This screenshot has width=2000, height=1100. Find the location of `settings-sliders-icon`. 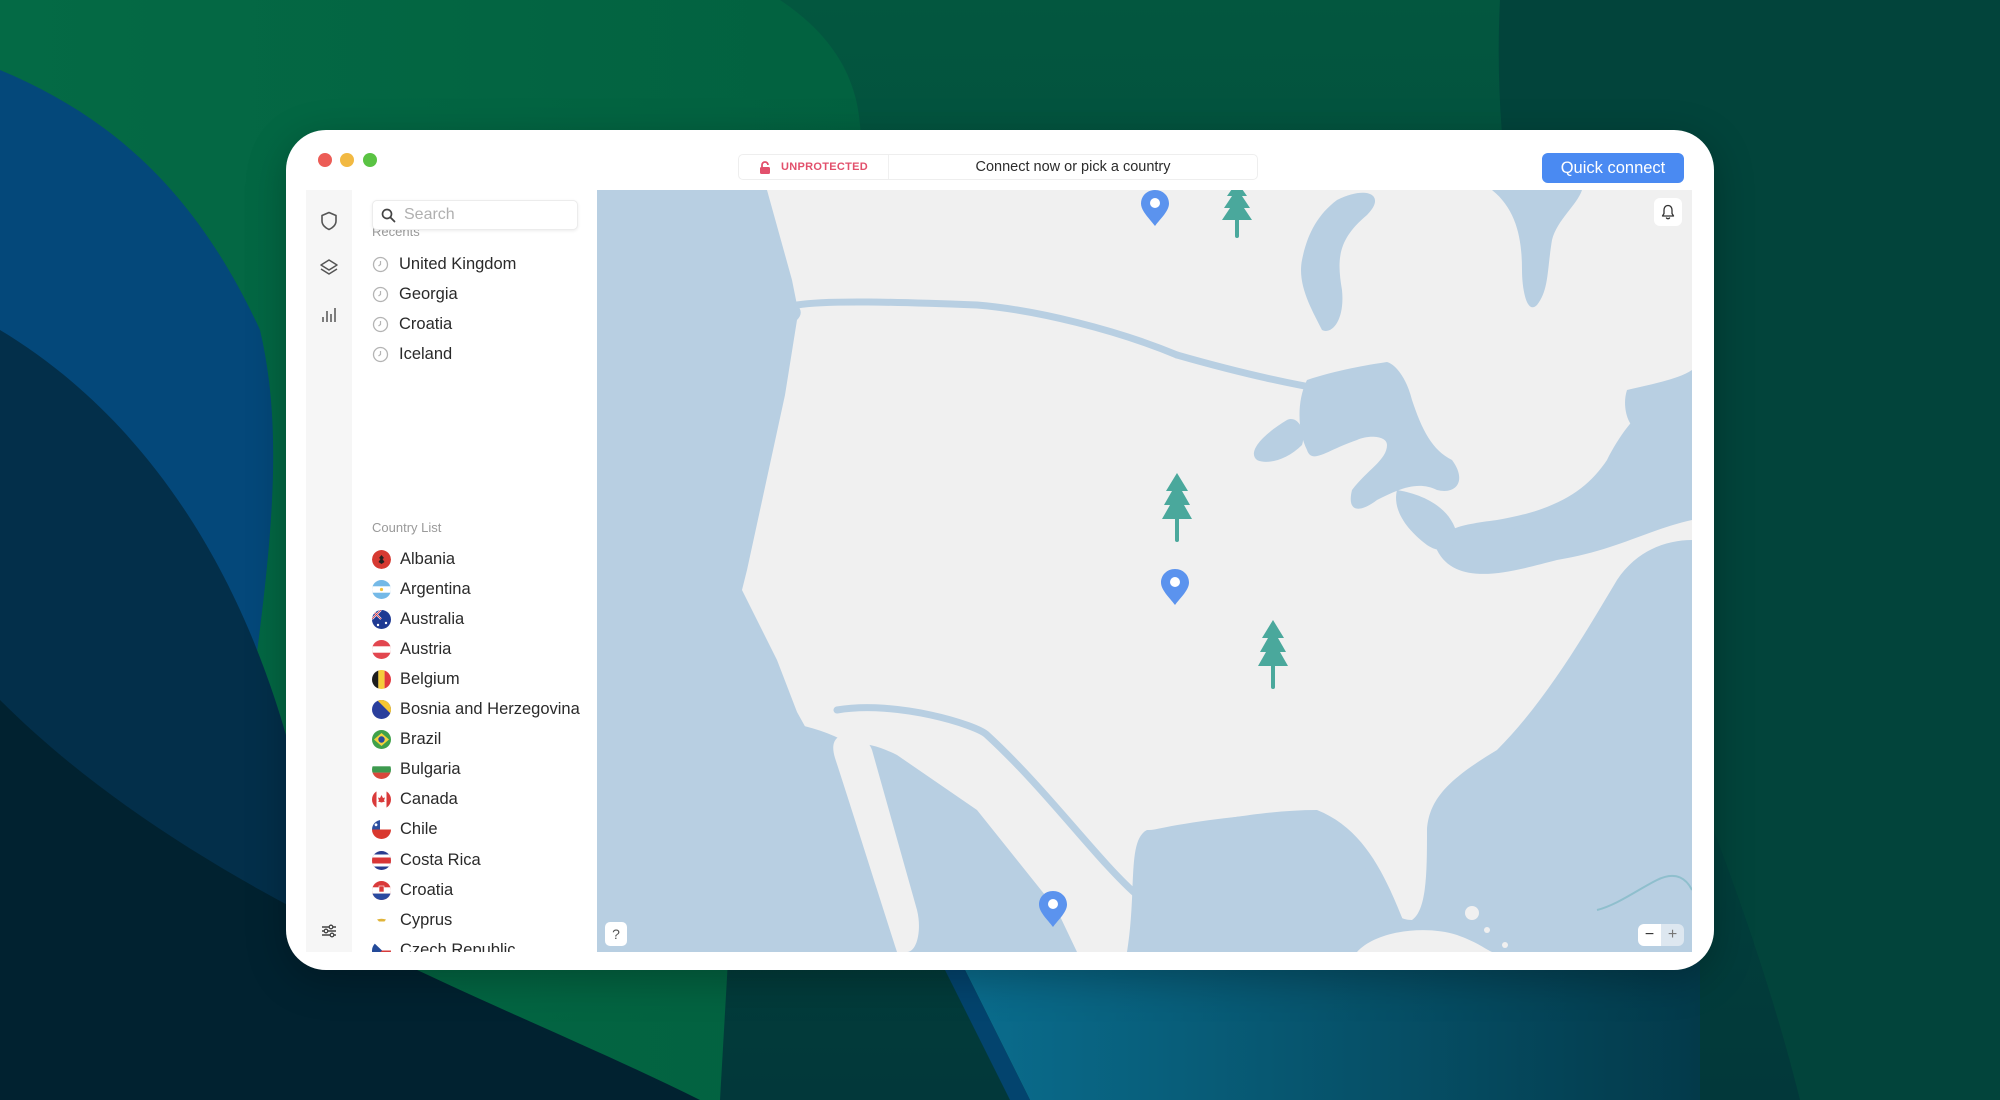

settings-sliders-icon is located at coordinates (329, 931).